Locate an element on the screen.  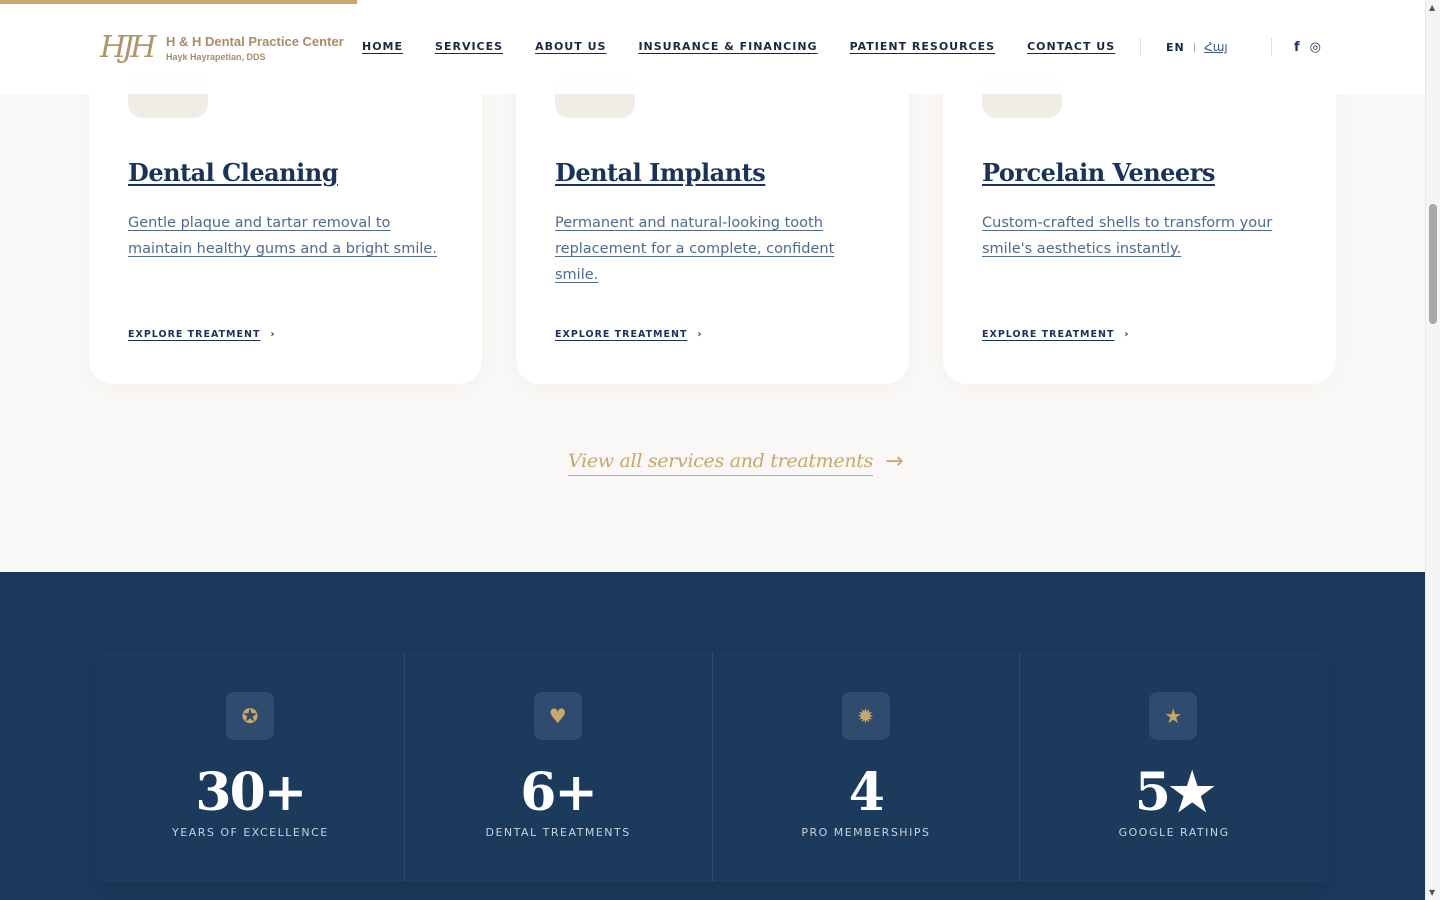
facebook-icon: f is located at coordinates (1297, 47).